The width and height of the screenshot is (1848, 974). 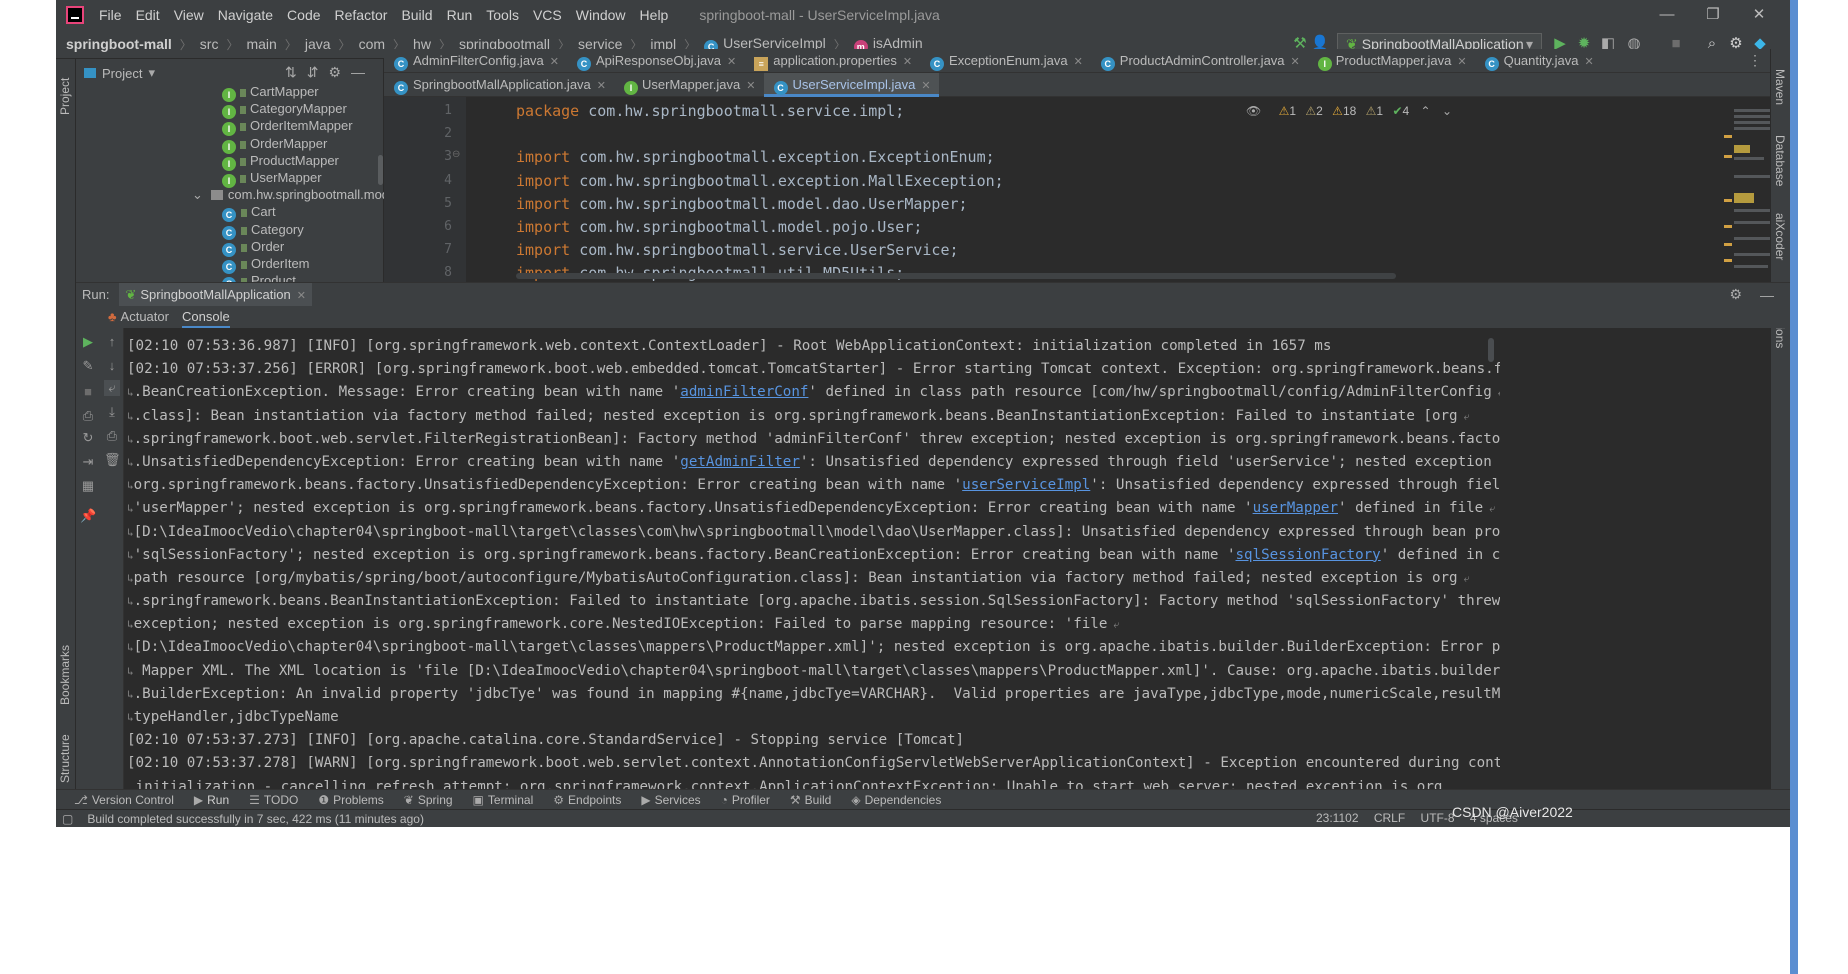 What do you see at coordinates (350, 800) in the screenshot?
I see `tool-tab-problems: ❶ Problems` at bounding box center [350, 800].